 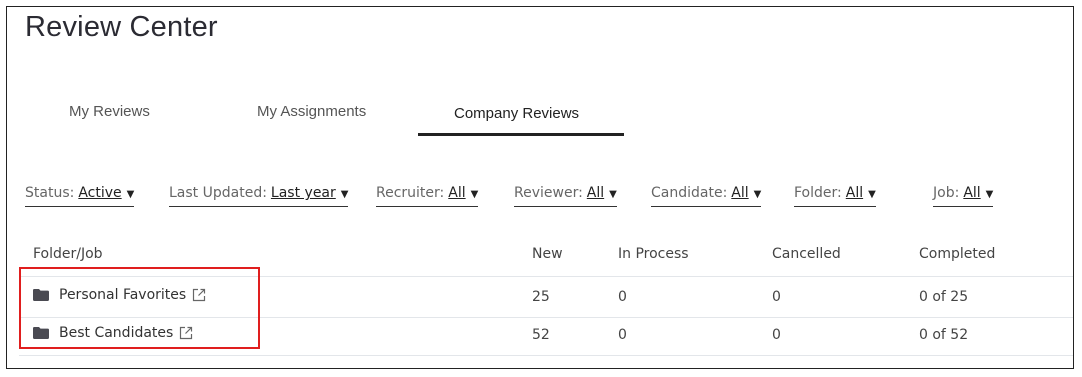 What do you see at coordinates (689, 193) in the screenshot?
I see `filter-label: Candidate:` at bounding box center [689, 193].